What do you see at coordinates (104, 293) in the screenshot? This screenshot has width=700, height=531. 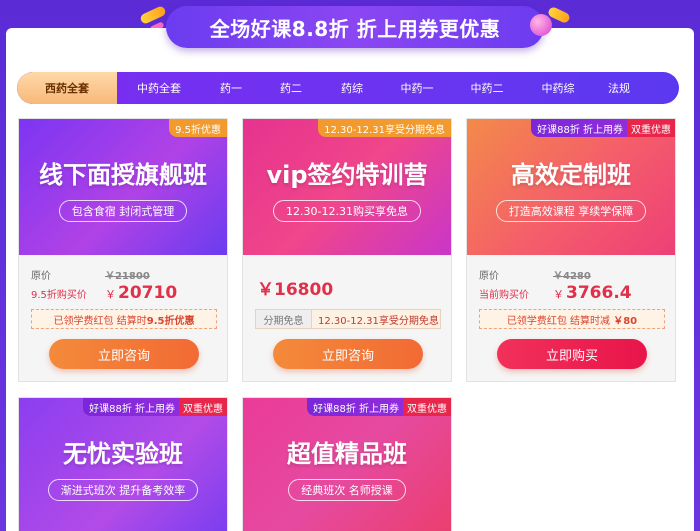 I see `current-price-row: 9.5折购买价 ￥ 20710` at bounding box center [104, 293].